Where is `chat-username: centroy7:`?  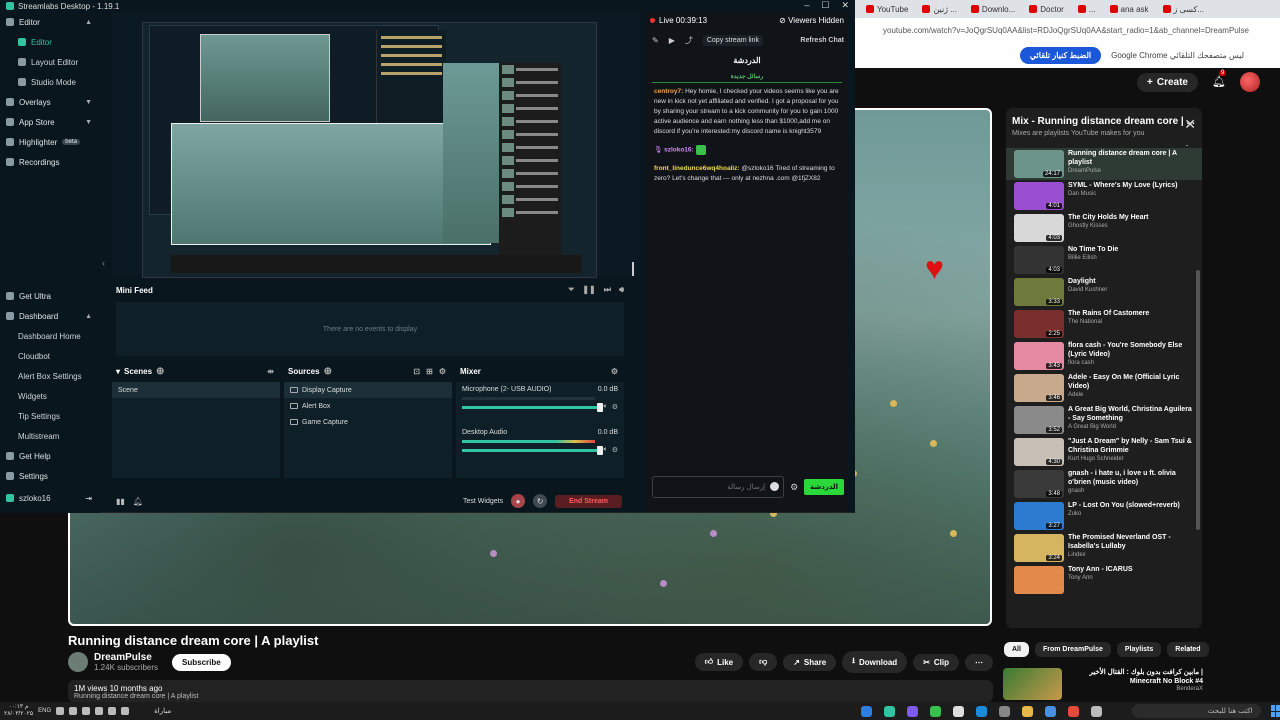
chat-username: centroy7: is located at coordinates (668, 91).